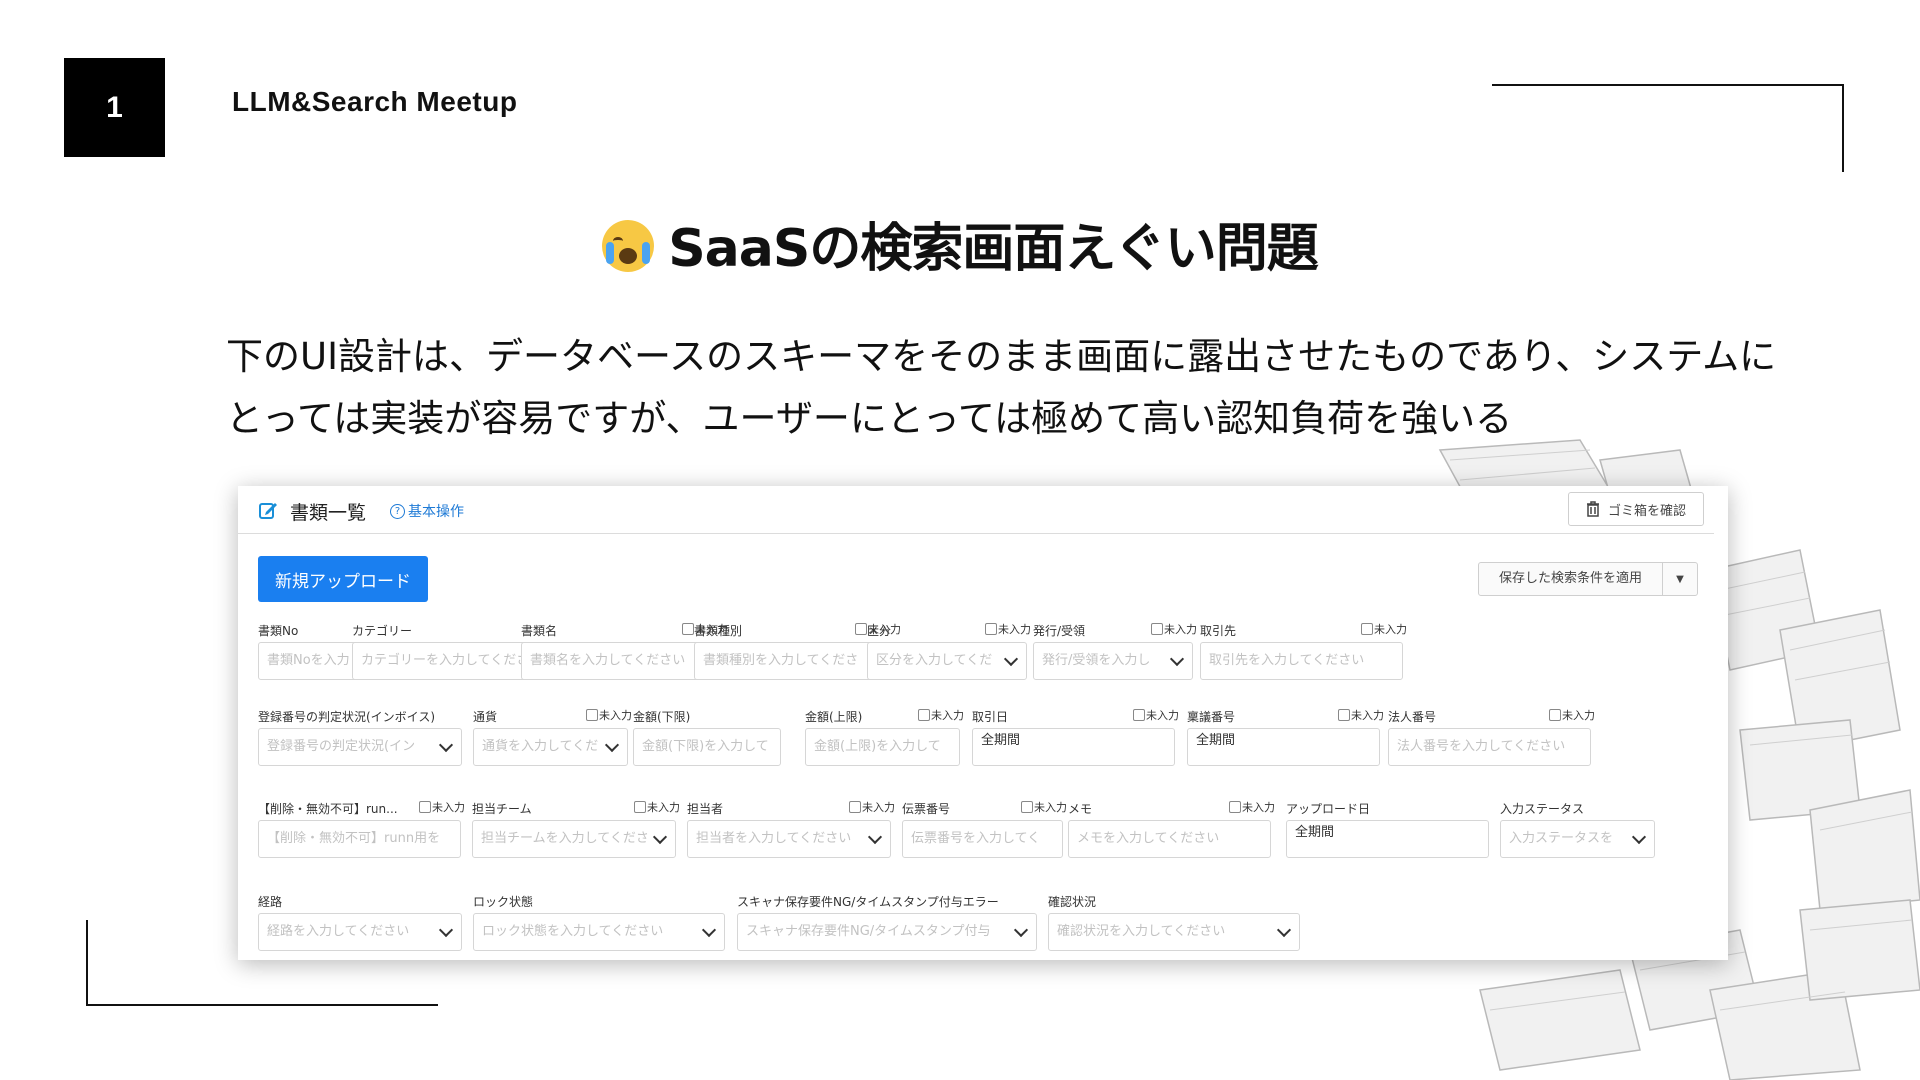 This screenshot has height=1080, width=1920. Describe the element at coordinates (1561, 838) in the screenshot. I see `filter-placeholder: 入力ステータスを` at that location.